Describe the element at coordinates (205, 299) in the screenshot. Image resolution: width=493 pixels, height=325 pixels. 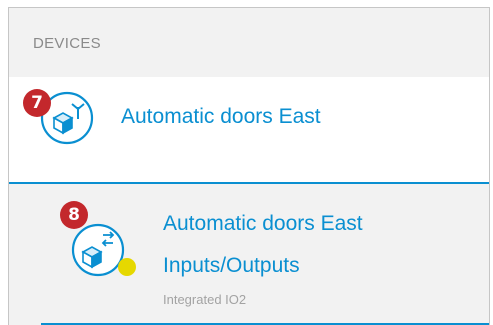
I see `sub-device-caption: Integrated IO2` at that location.